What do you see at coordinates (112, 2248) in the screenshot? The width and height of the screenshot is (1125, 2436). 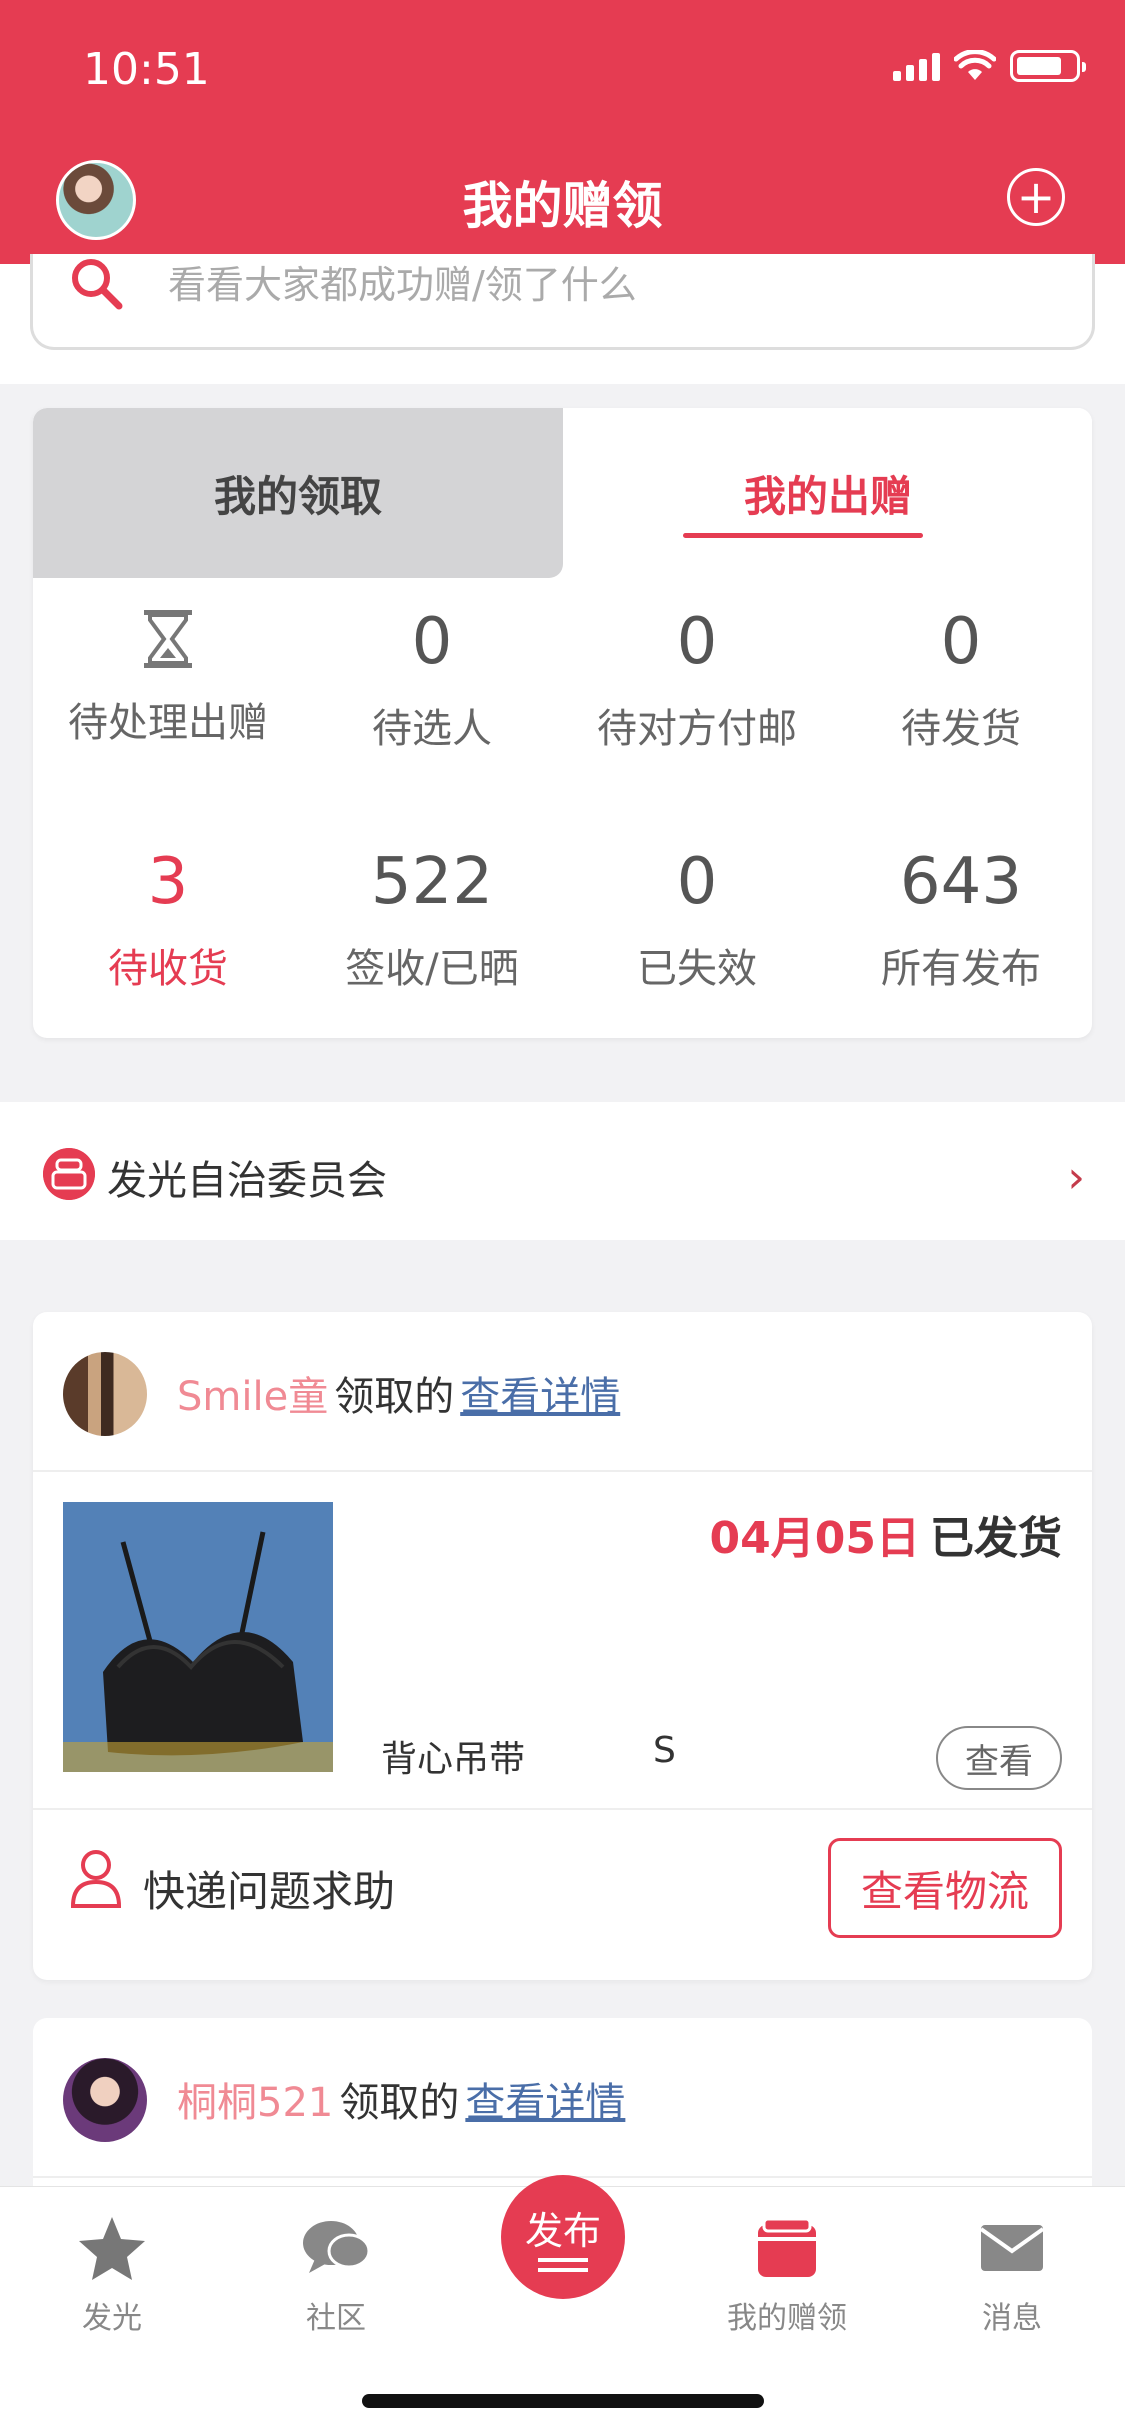 I see `star-icon` at bounding box center [112, 2248].